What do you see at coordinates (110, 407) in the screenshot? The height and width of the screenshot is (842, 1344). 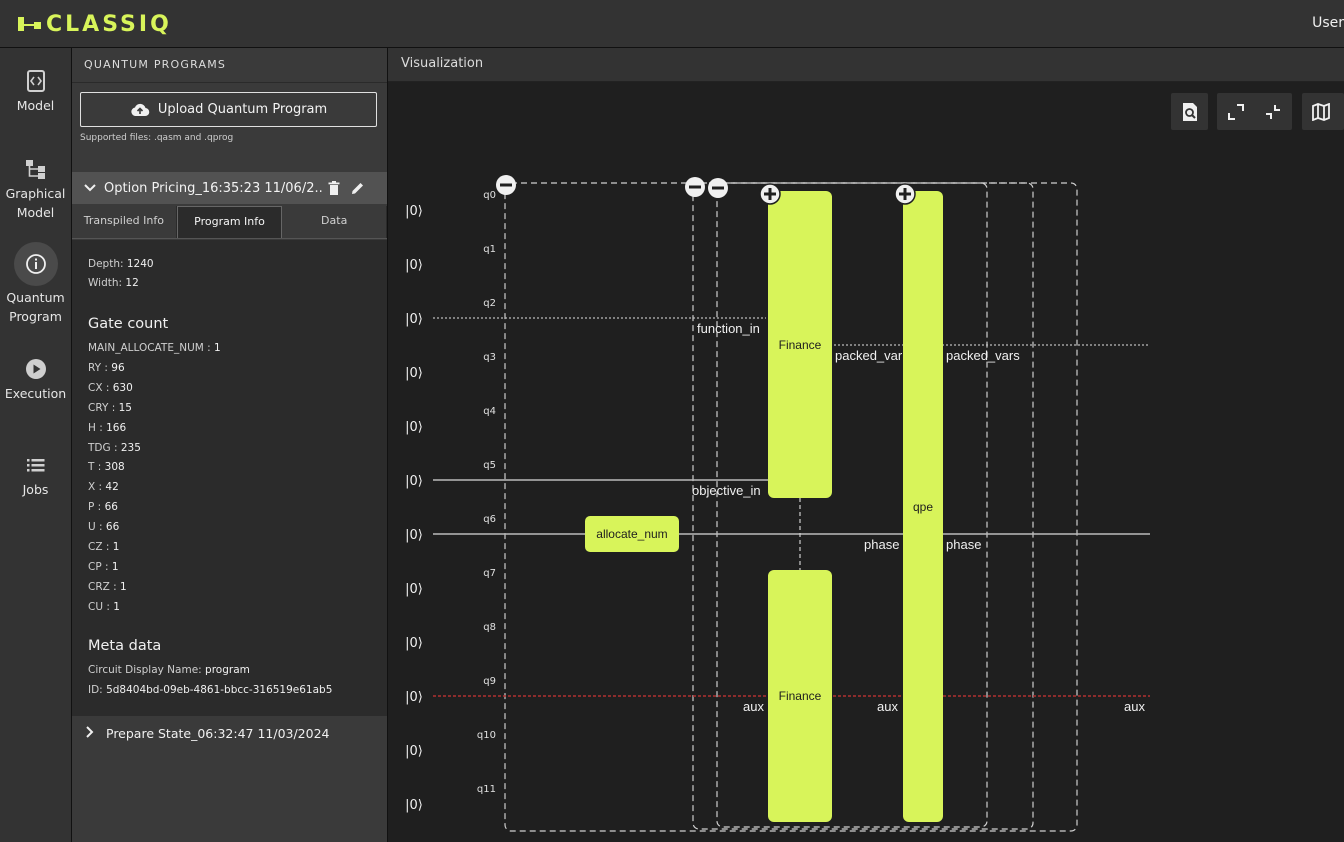 I see `gate-count-row: CRY : 15` at bounding box center [110, 407].